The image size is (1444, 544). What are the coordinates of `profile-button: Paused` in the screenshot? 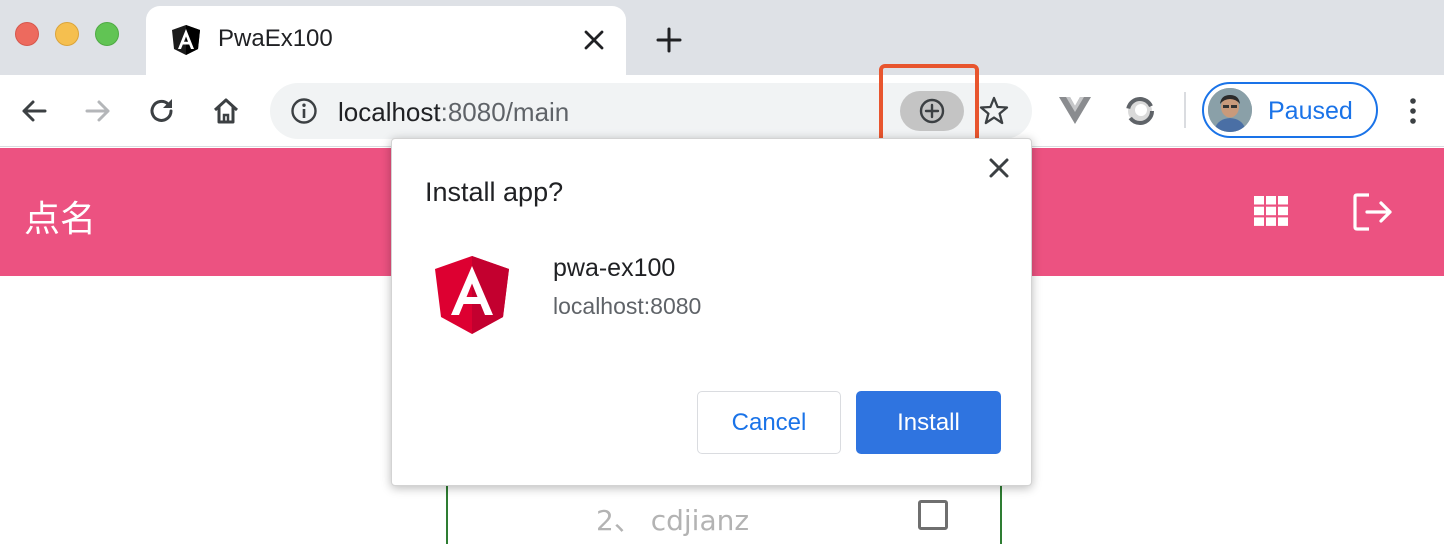 It's located at (1290, 110).